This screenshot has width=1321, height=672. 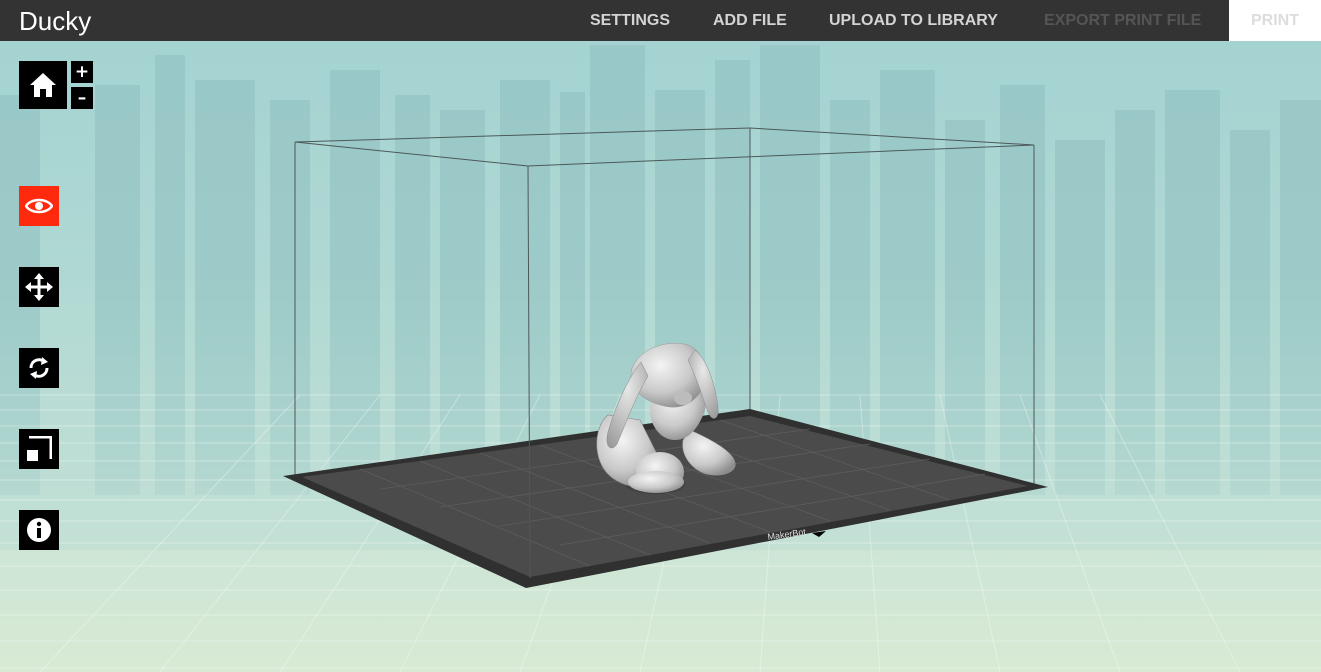 I want to click on zoom-in-button: +, so click(x=82, y=72).